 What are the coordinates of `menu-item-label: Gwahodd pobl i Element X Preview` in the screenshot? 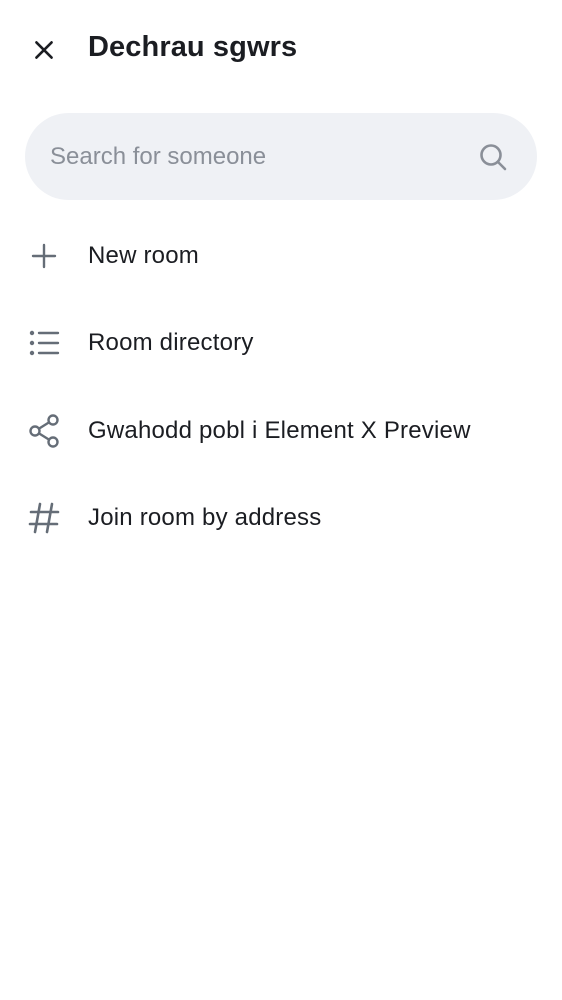 It's located at (279, 430).